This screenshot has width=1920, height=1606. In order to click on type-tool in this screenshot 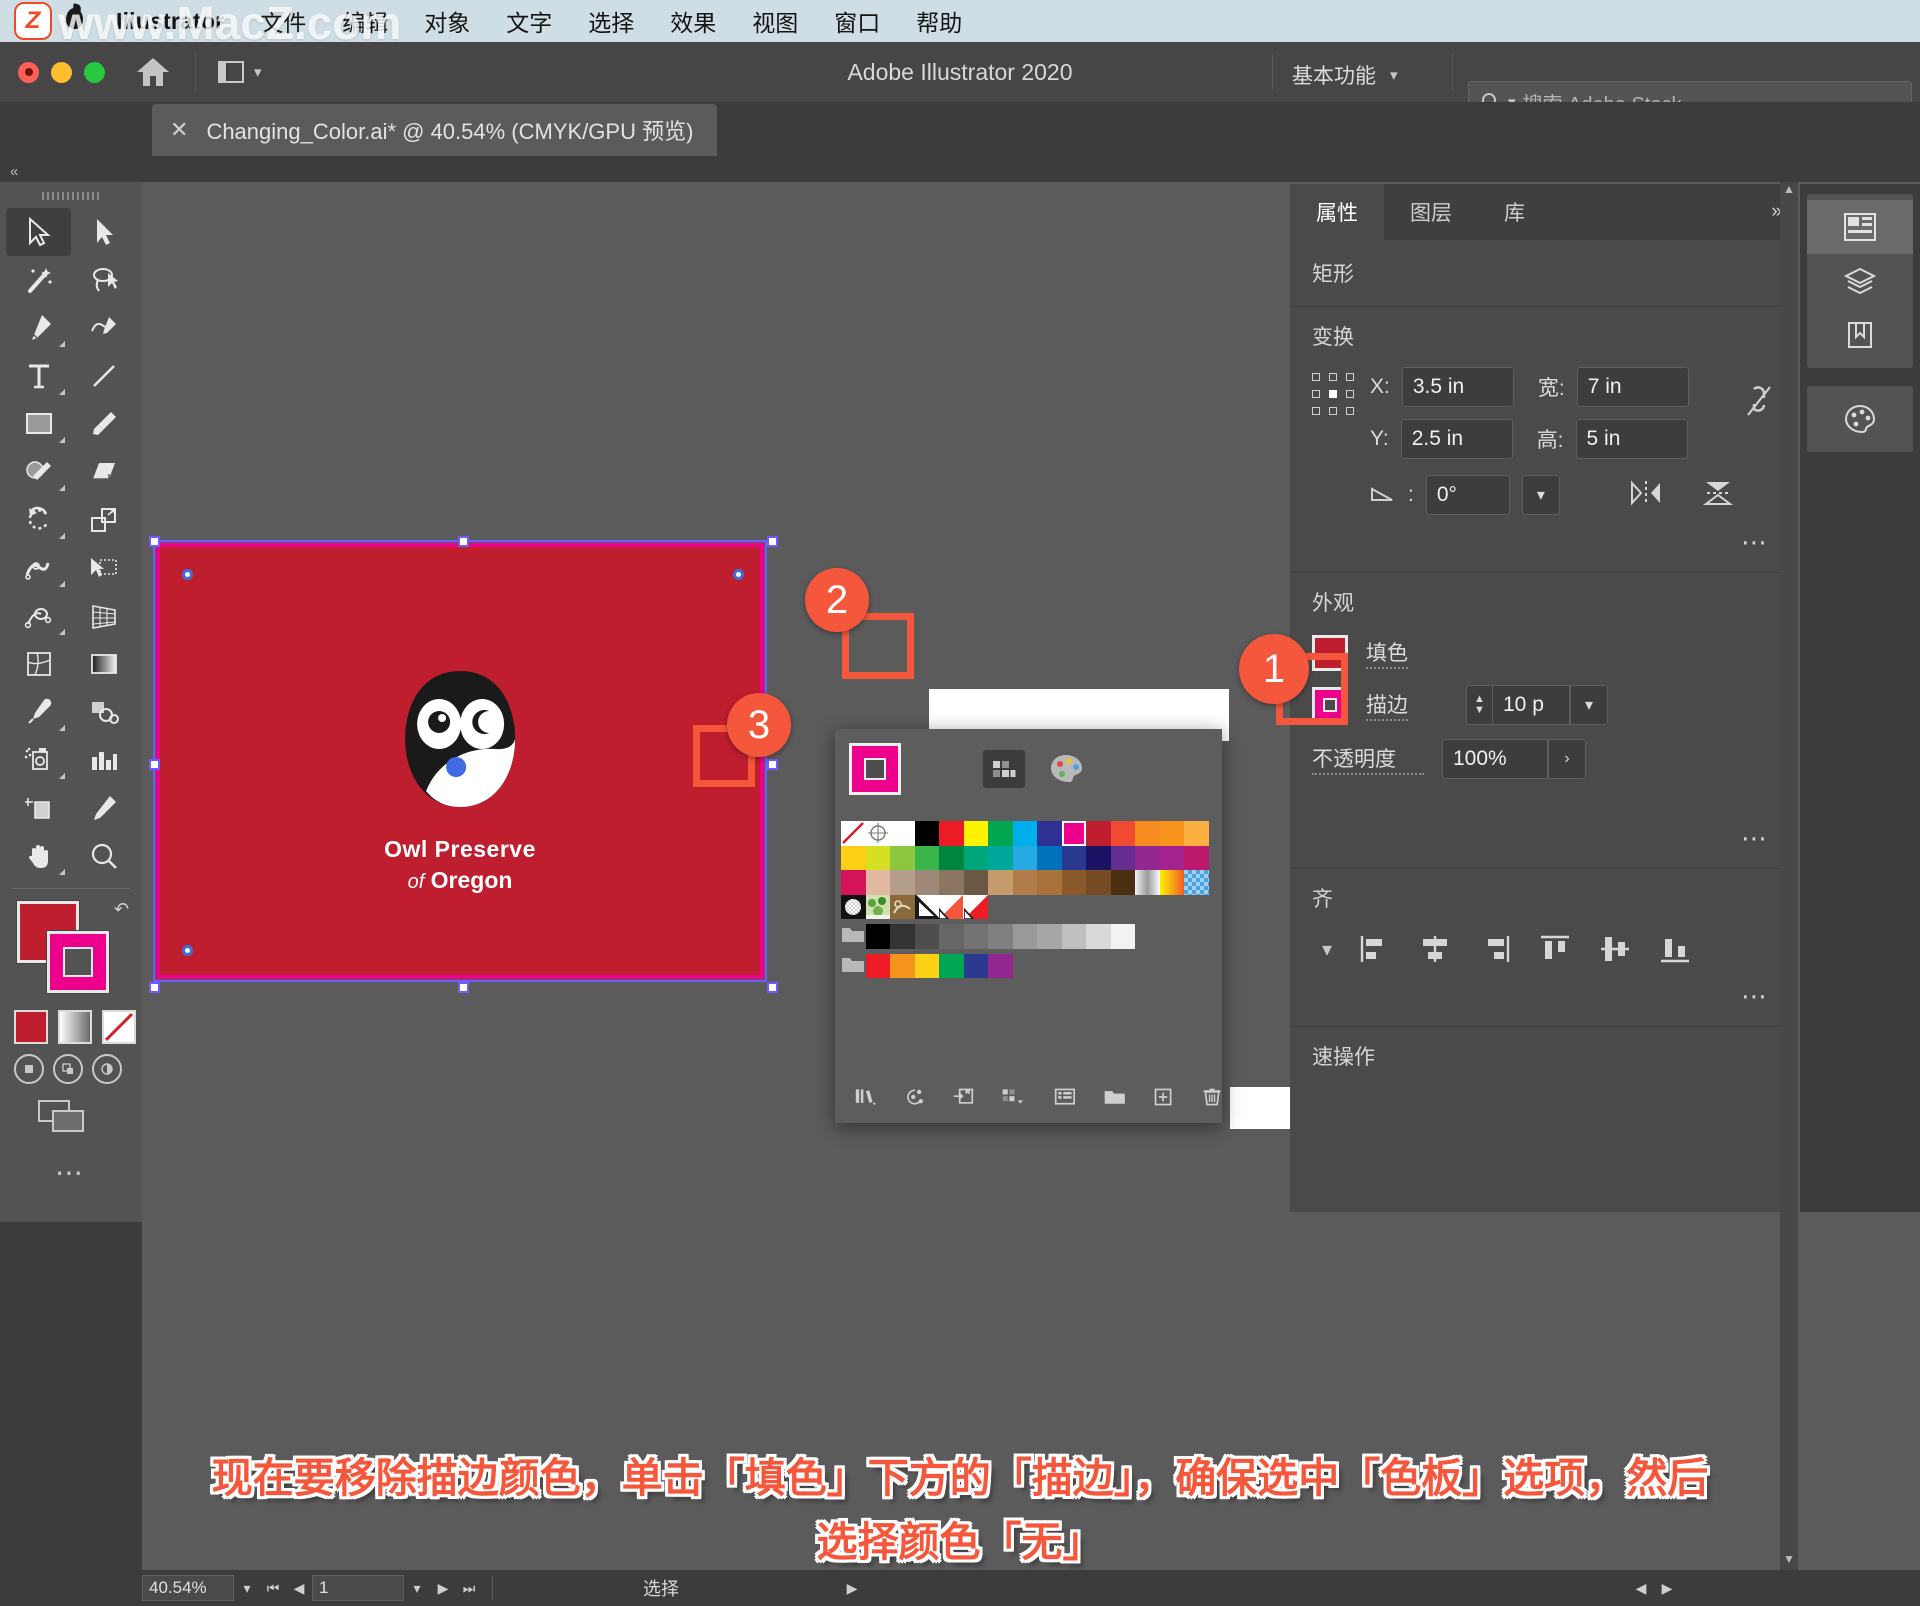, I will do `click(38, 376)`.